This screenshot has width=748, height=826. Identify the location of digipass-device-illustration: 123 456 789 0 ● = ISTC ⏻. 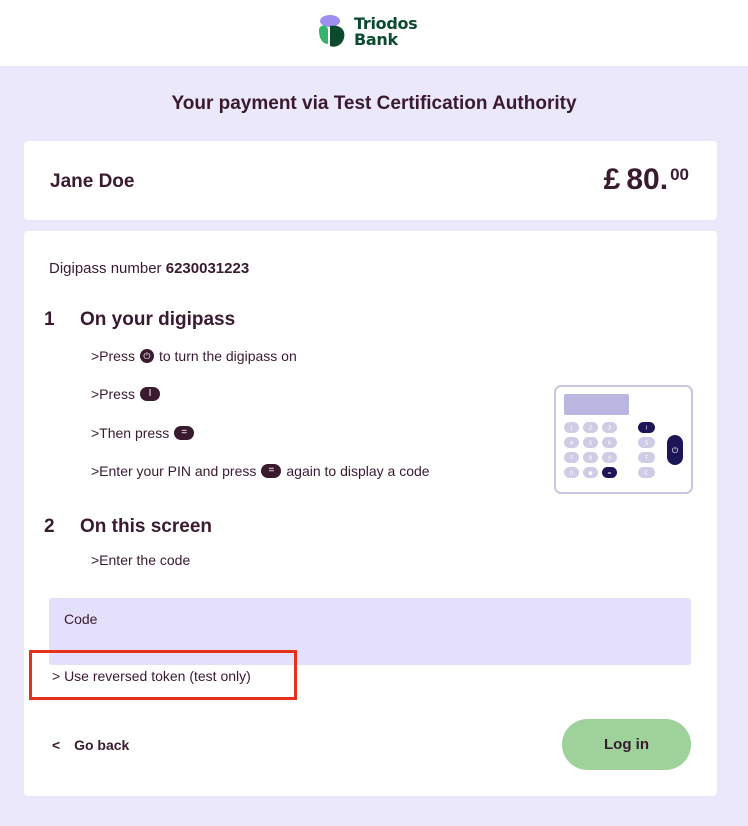
(623, 439).